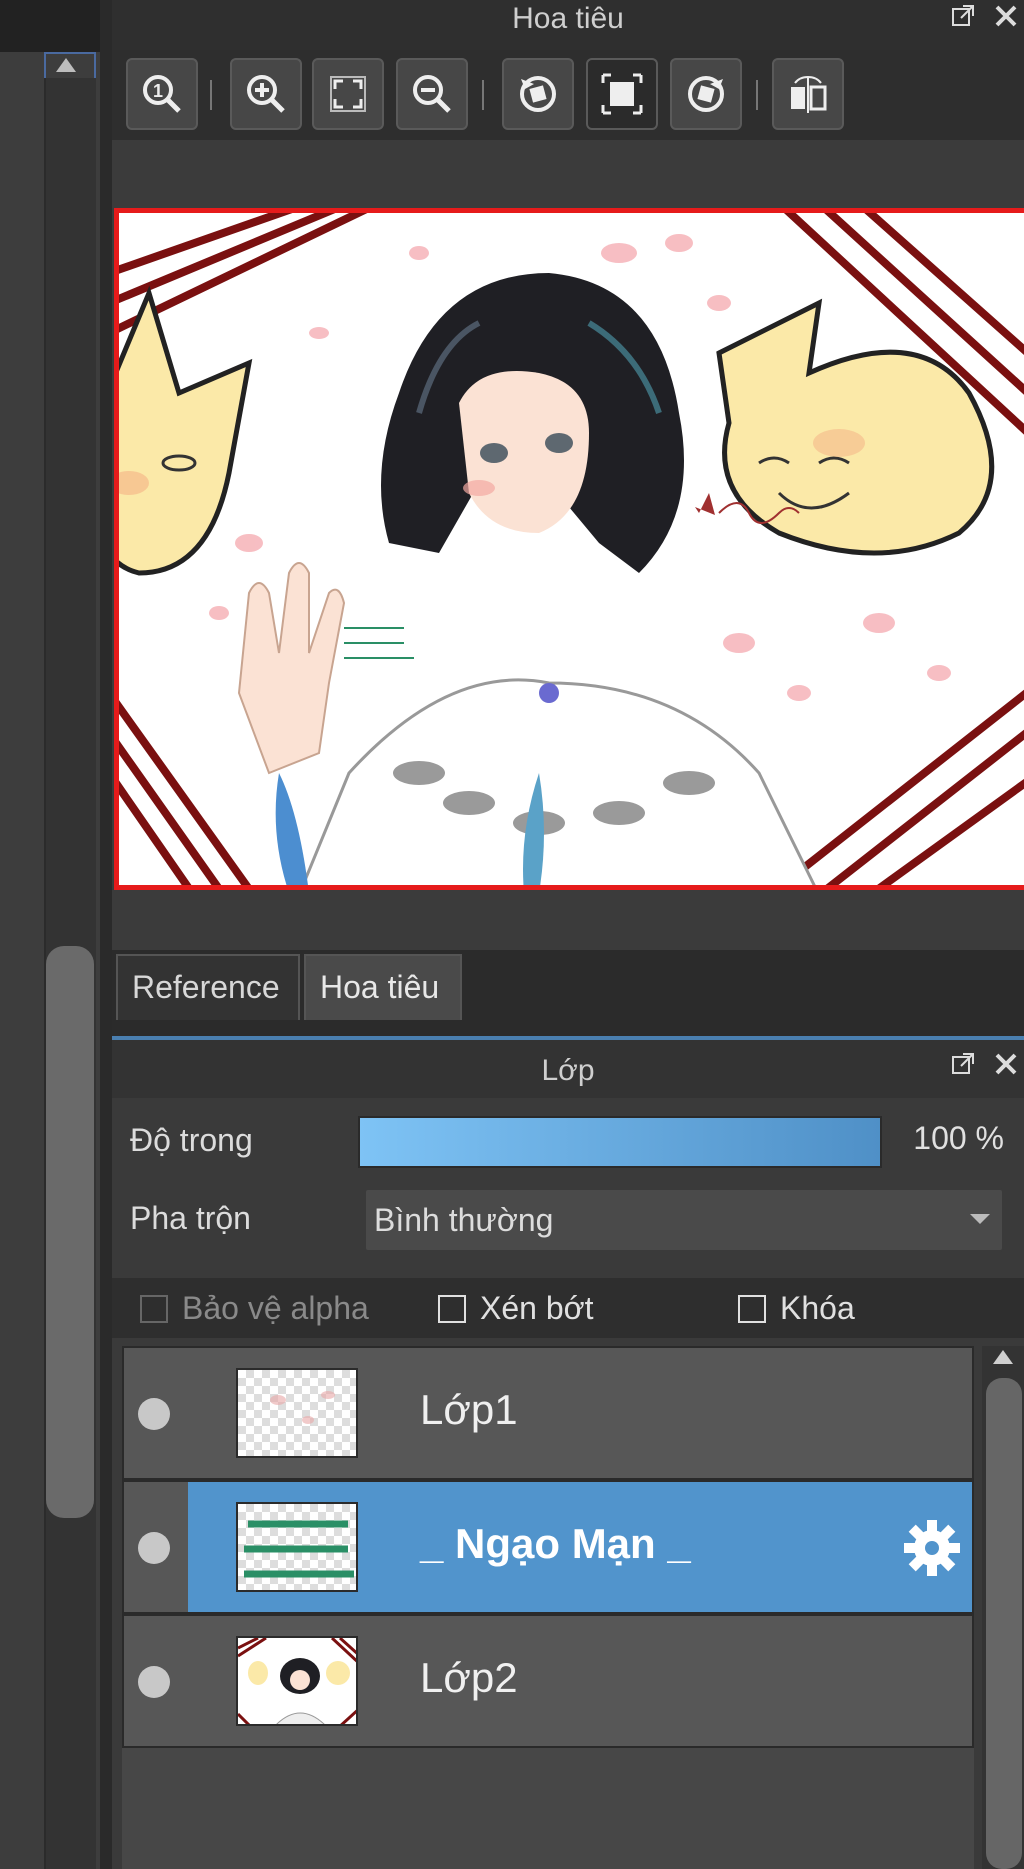 Image resolution: width=1024 pixels, height=1869 pixels. What do you see at coordinates (620, 1142) in the screenshot?
I see `opacity-slider` at bounding box center [620, 1142].